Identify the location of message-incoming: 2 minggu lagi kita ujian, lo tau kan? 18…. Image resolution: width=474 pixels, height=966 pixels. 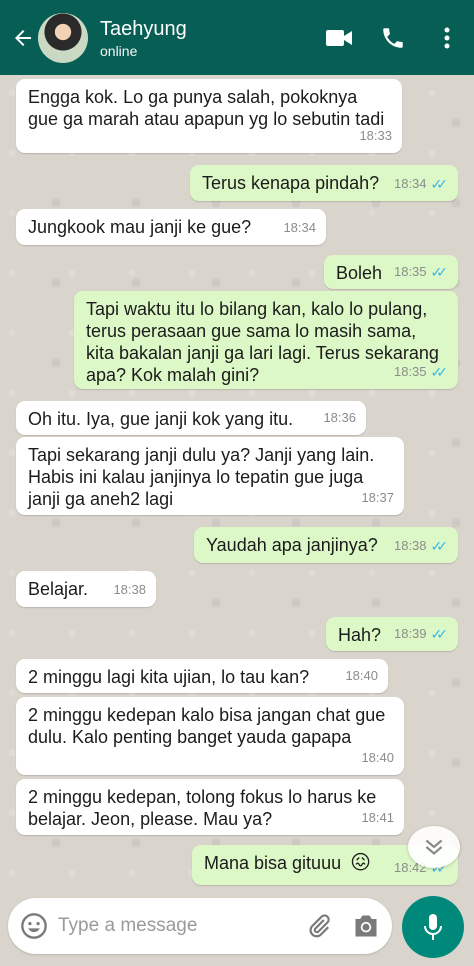
(202, 676).